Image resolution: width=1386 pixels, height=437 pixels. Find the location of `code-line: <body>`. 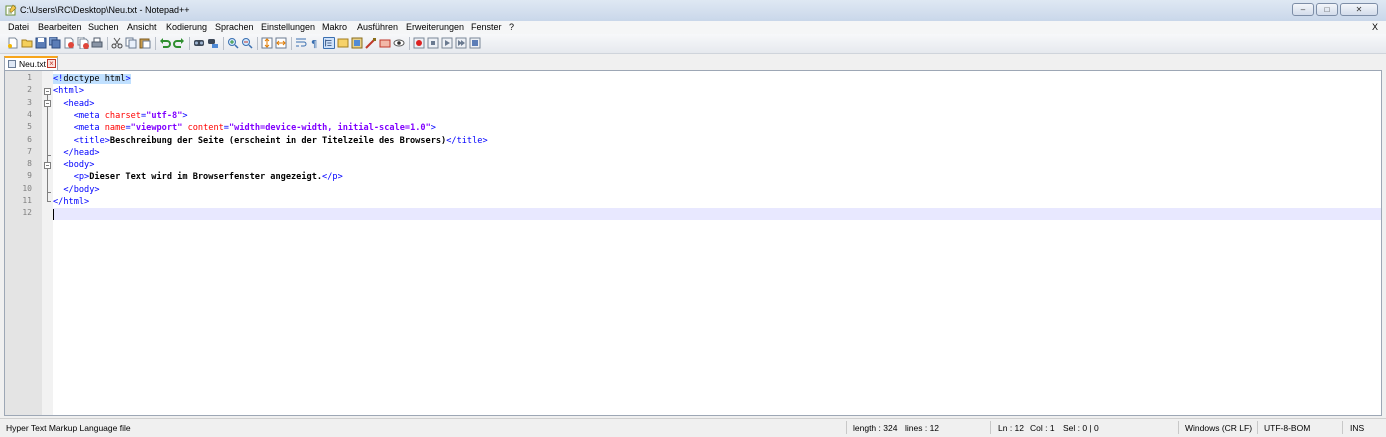

code-line: <body> is located at coordinates (73, 165).